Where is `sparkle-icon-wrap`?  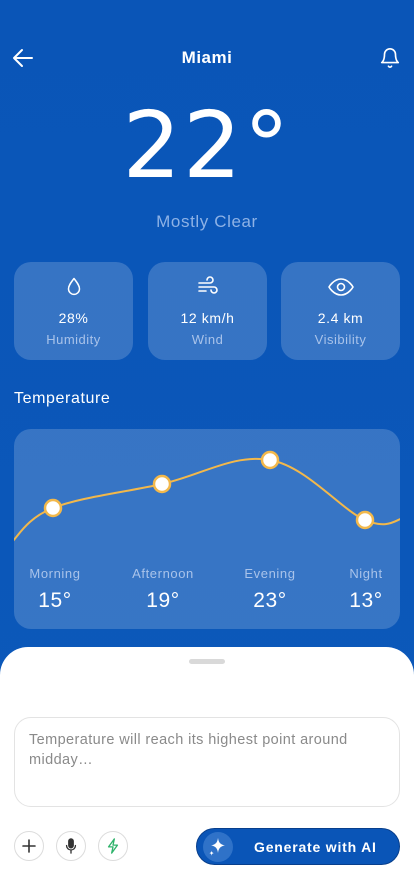
sparkle-icon-wrap is located at coordinates (218, 847).